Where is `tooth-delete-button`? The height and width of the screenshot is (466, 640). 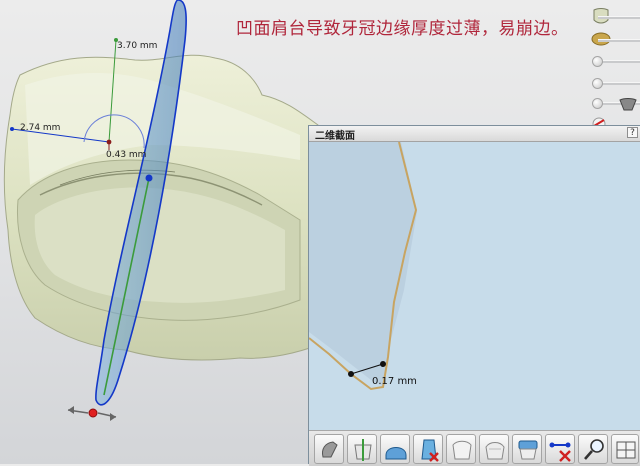
tooth-delete-button is located at coordinates (428, 449).